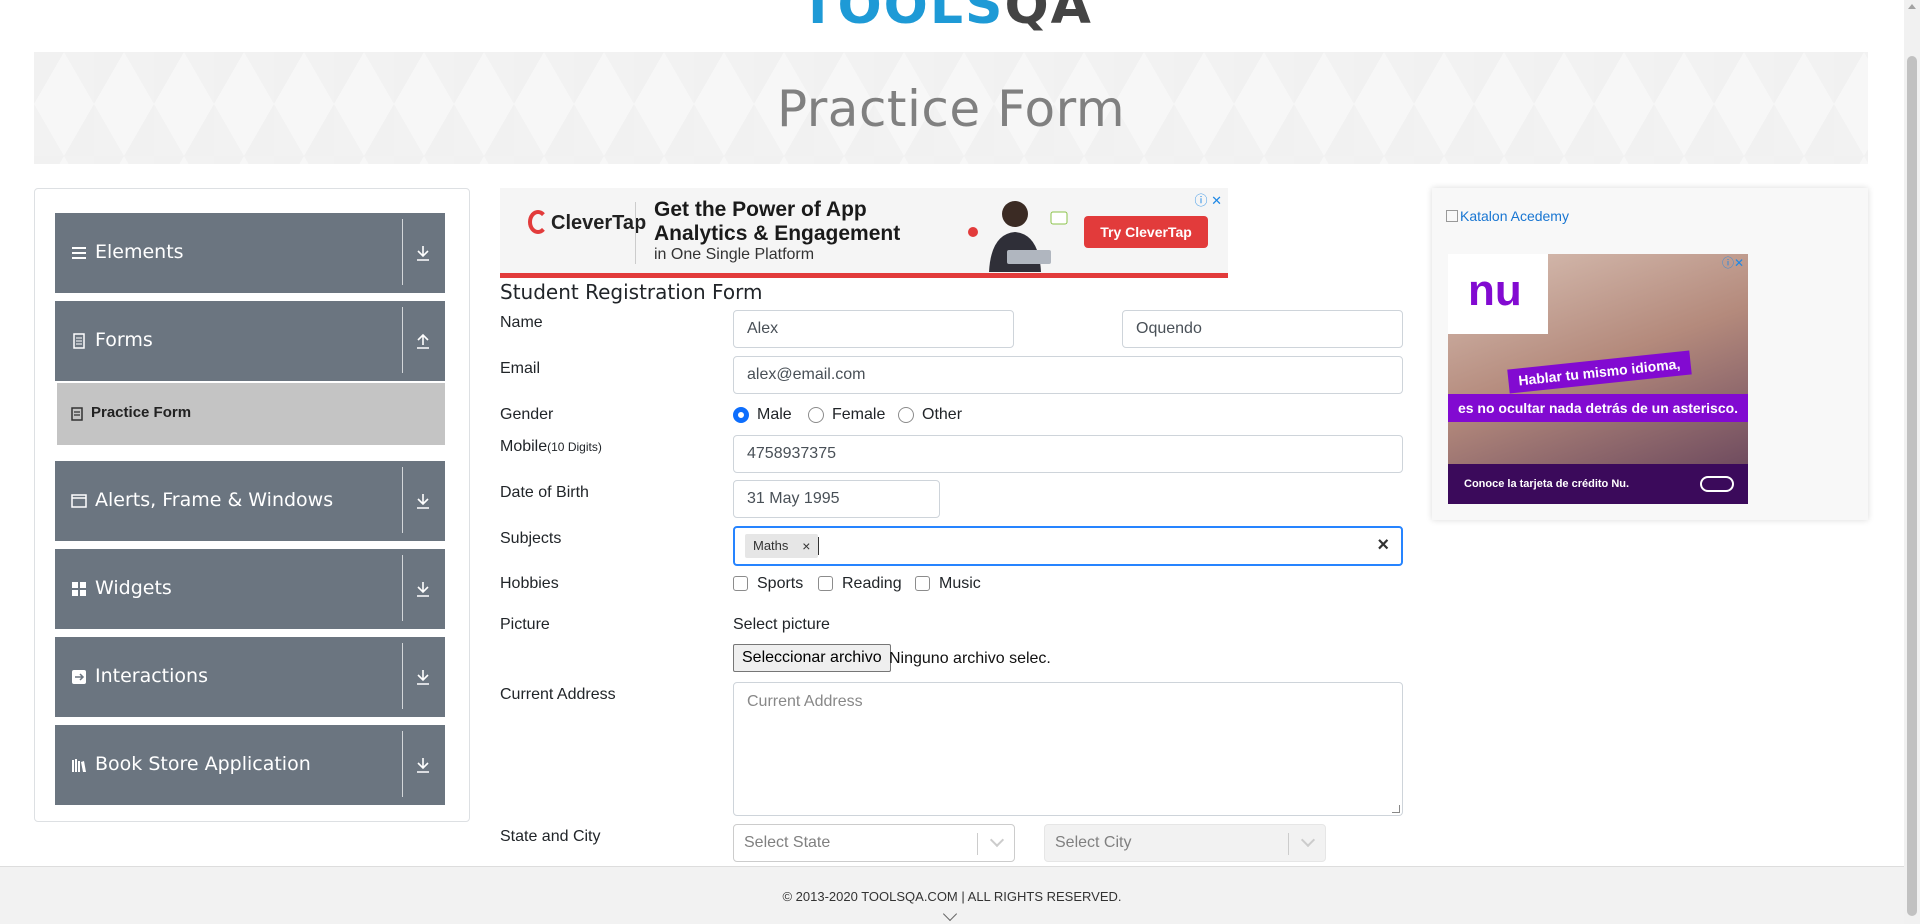 The height and width of the screenshot is (924, 1920). I want to click on page-banner: Practice Form, so click(951, 108).